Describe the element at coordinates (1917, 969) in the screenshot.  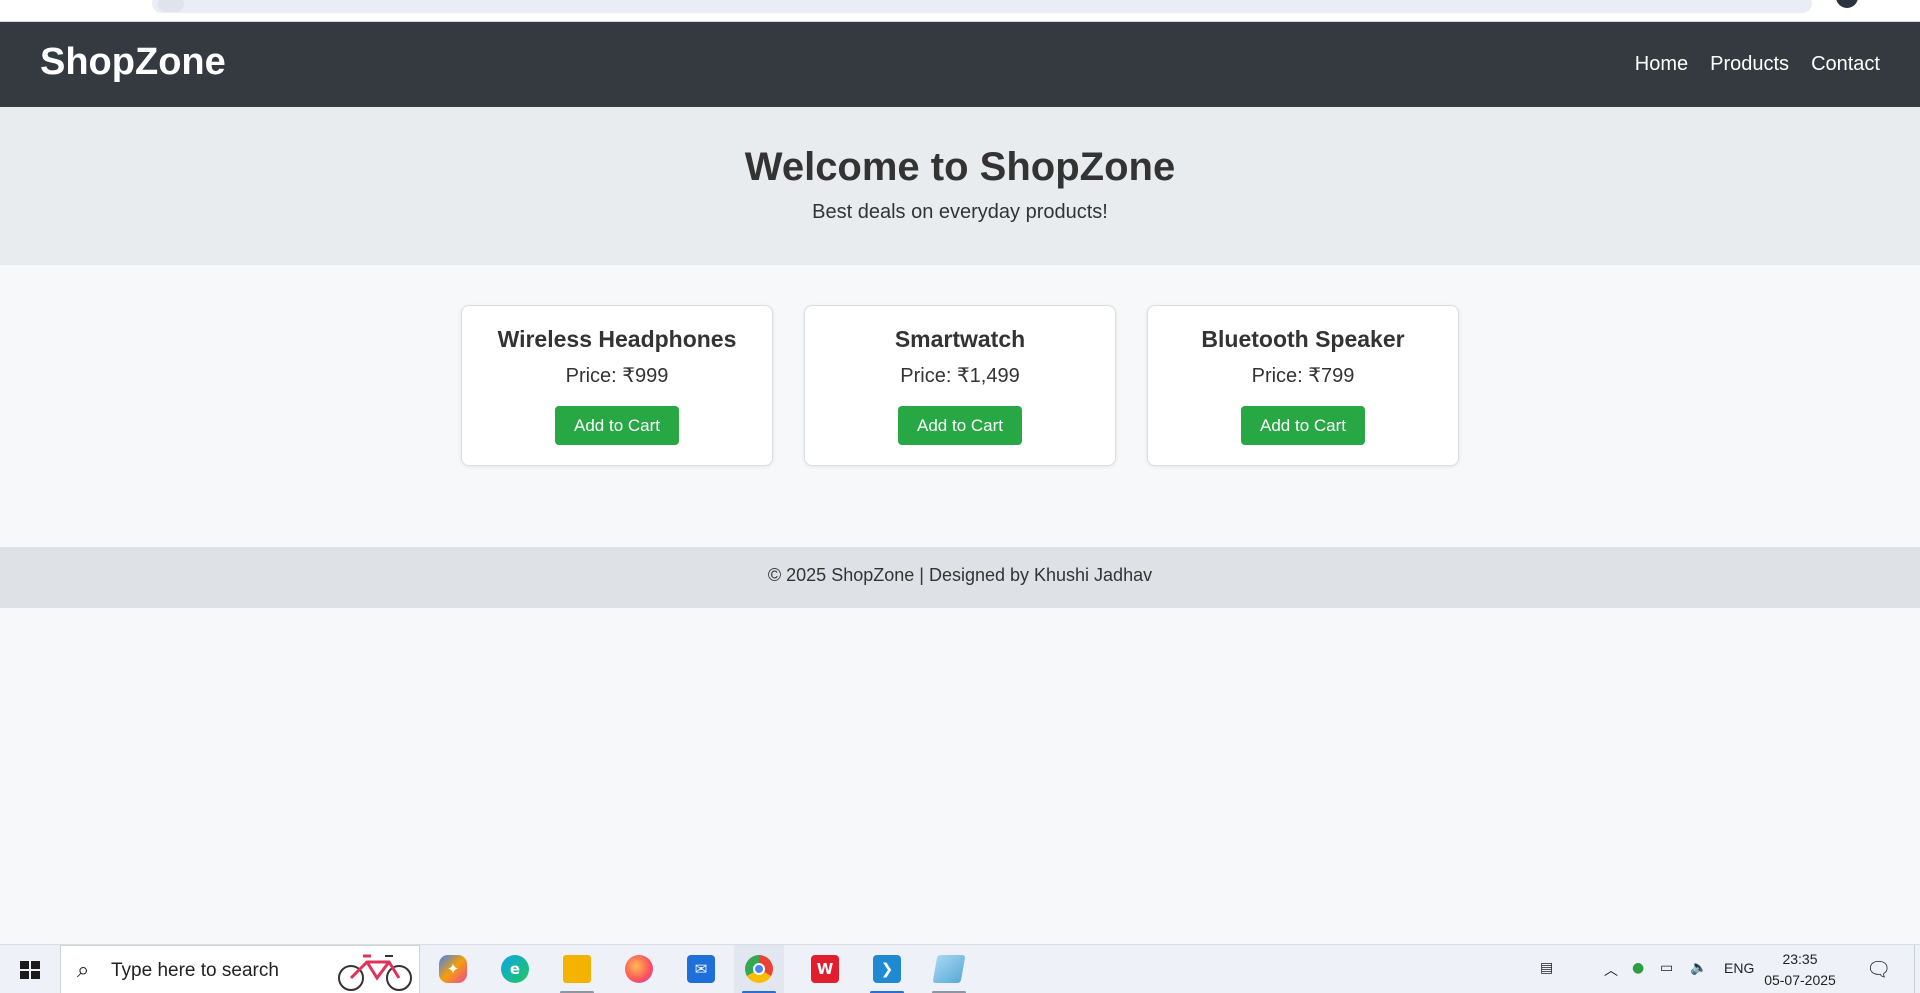
I see `show-desktop-button` at that location.